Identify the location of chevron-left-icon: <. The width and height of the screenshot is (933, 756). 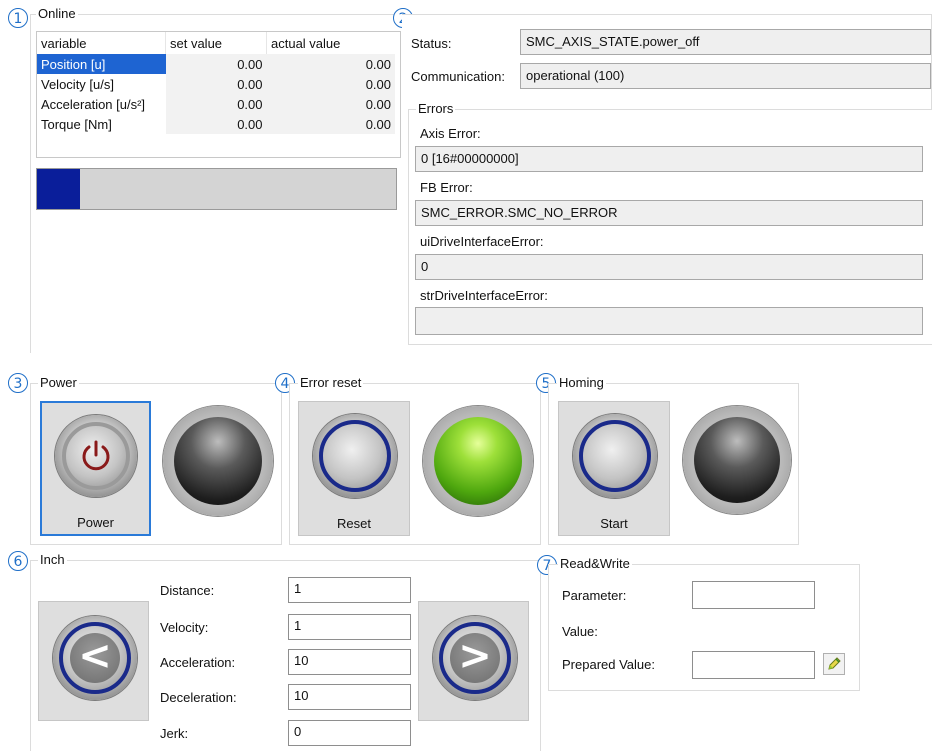
(95, 658).